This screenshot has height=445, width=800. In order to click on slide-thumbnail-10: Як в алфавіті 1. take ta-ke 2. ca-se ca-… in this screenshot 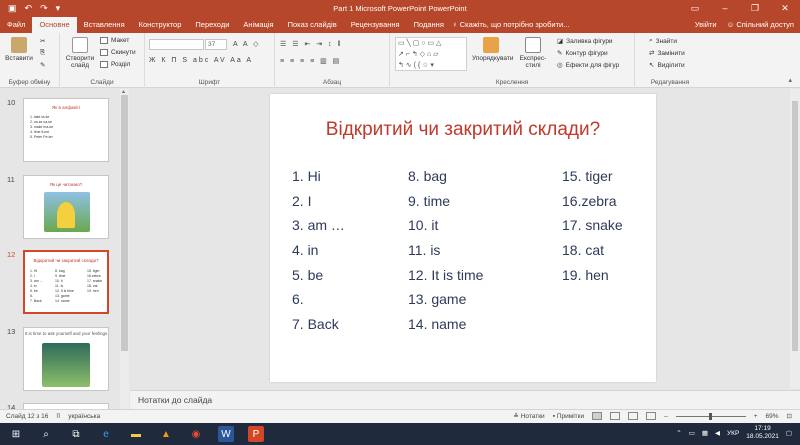, I will do `click(66, 130)`.